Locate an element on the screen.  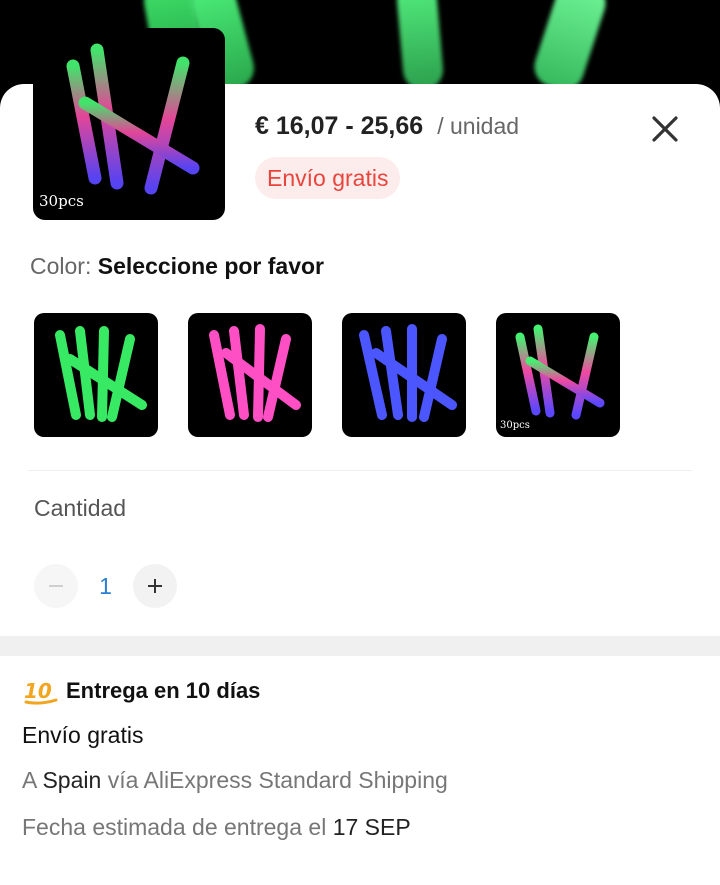
color-option-pink is located at coordinates (250, 375).